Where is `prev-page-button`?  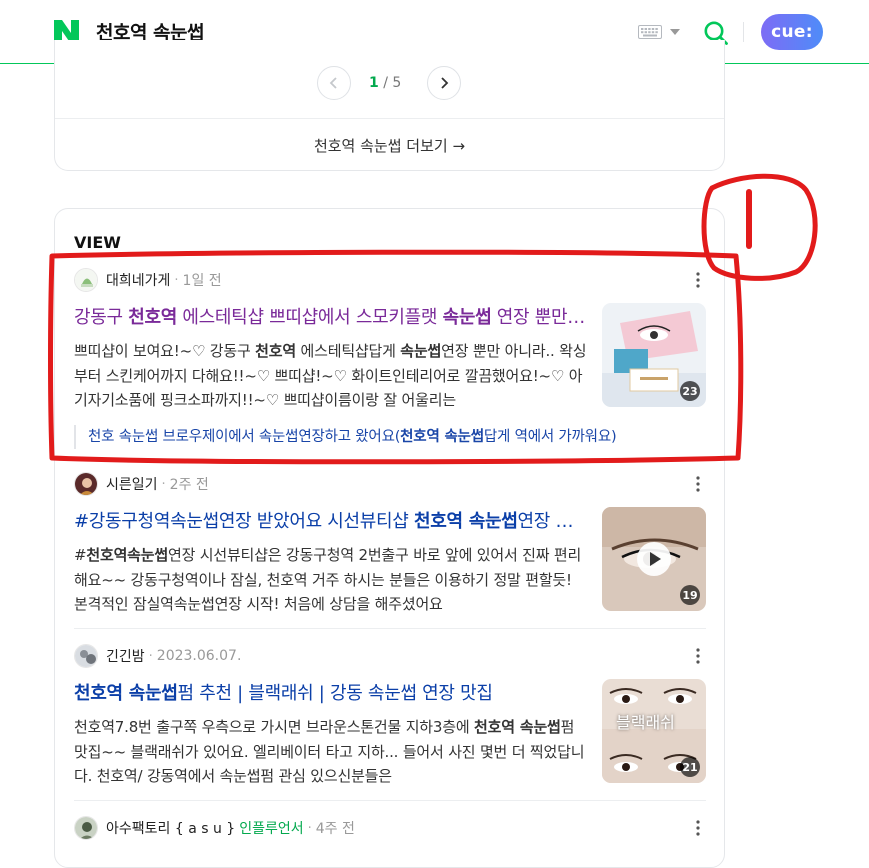 prev-page-button is located at coordinates (334, 83).